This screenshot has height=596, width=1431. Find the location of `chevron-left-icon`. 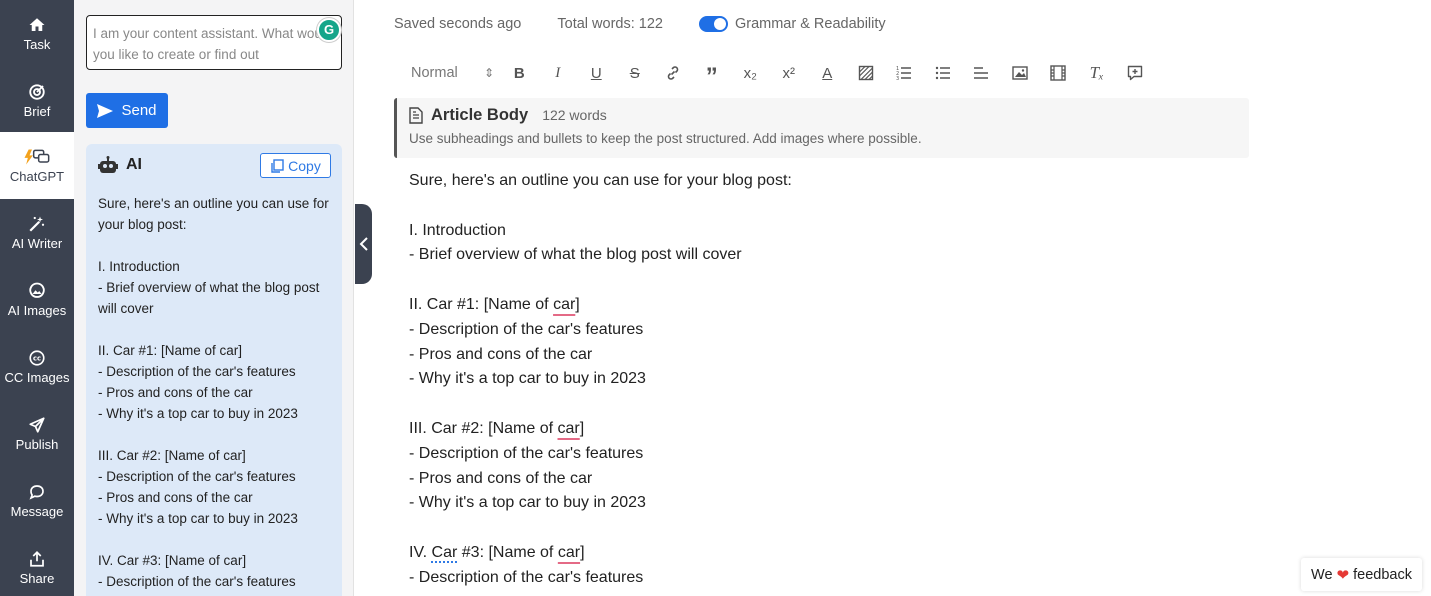

chevron-left-icon is located at coordinates (363, 244).